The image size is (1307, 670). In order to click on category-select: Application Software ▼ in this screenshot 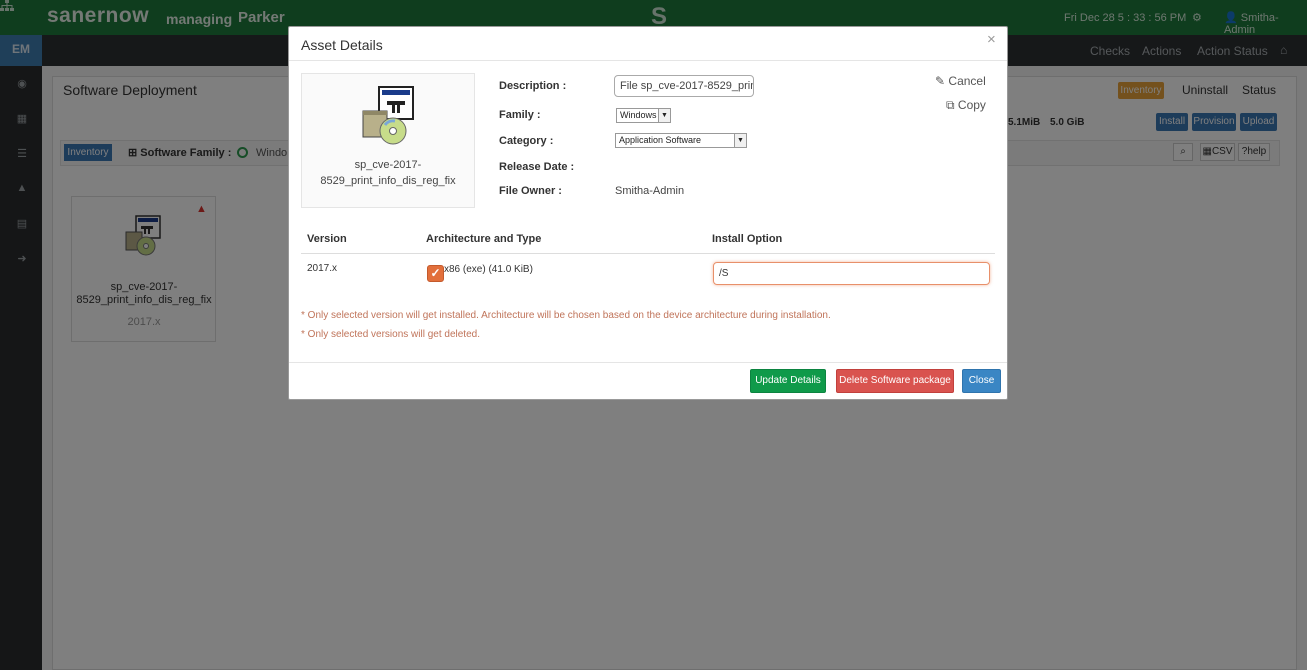, I will do `click(681, 140)`.